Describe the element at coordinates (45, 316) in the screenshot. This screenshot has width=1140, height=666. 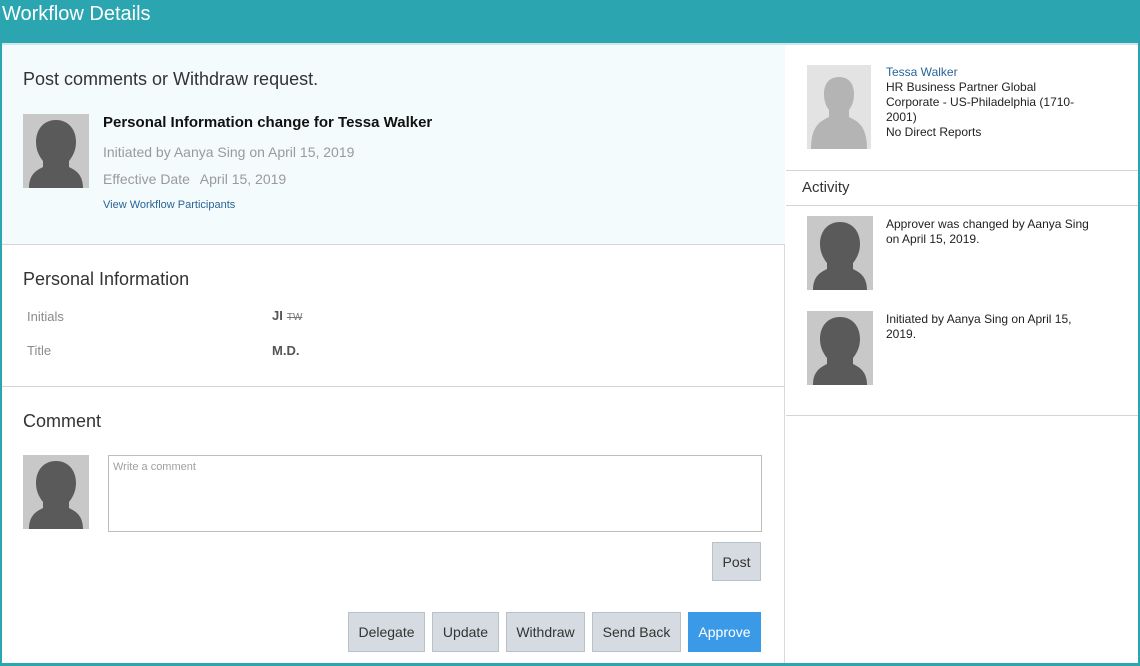
I see `initials-label: Initials` at that location.